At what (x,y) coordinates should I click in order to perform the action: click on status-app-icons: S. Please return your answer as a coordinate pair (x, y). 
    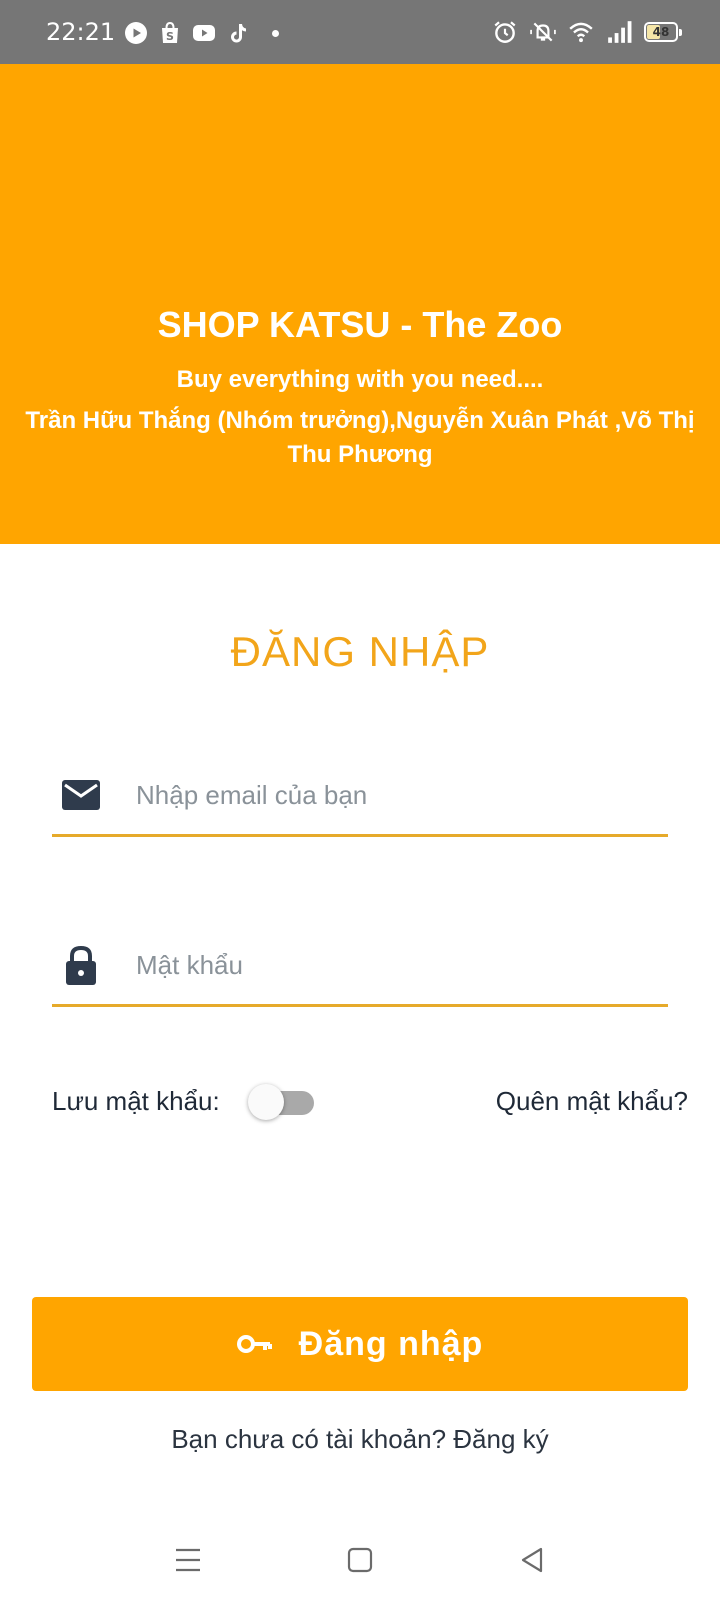
    Looking at the image, I should click on (201, 33).